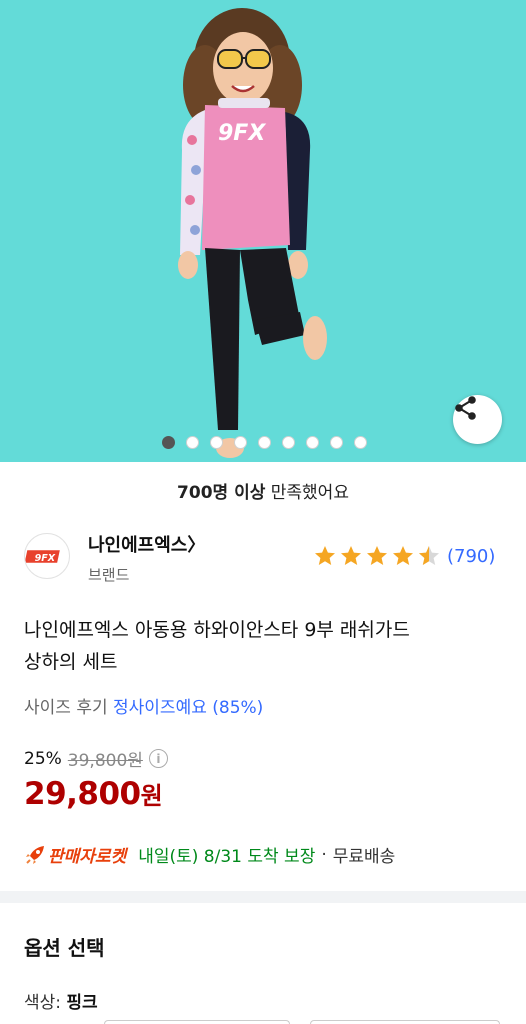 Image resolution: width=526 pixels, height=1024 pixels. I want to click on sale-price-value: 29,800, so click(82, 794).